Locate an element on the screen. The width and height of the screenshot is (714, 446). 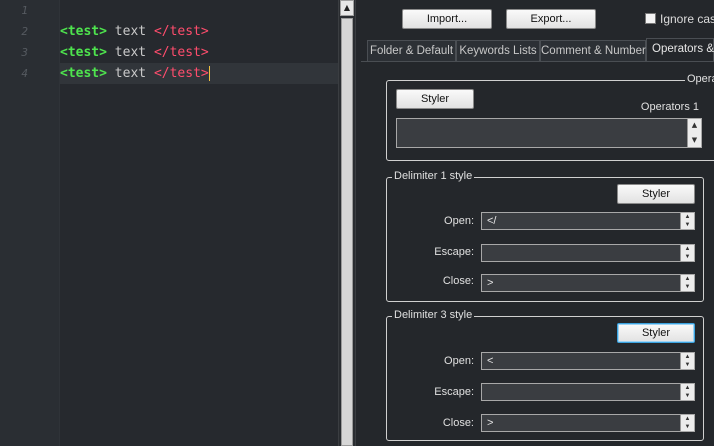
line-number: 3 is located at coordinates (24, 52).